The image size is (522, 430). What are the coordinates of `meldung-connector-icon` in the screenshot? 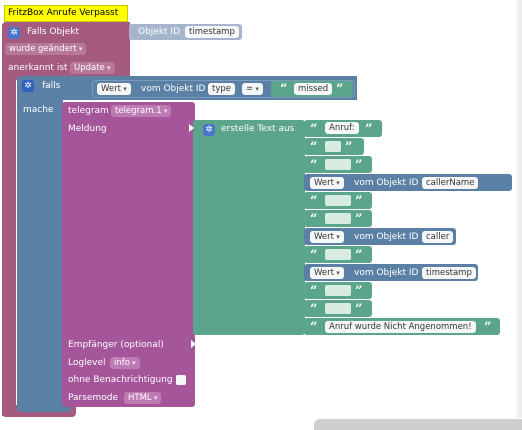 It's located at (191, 128).